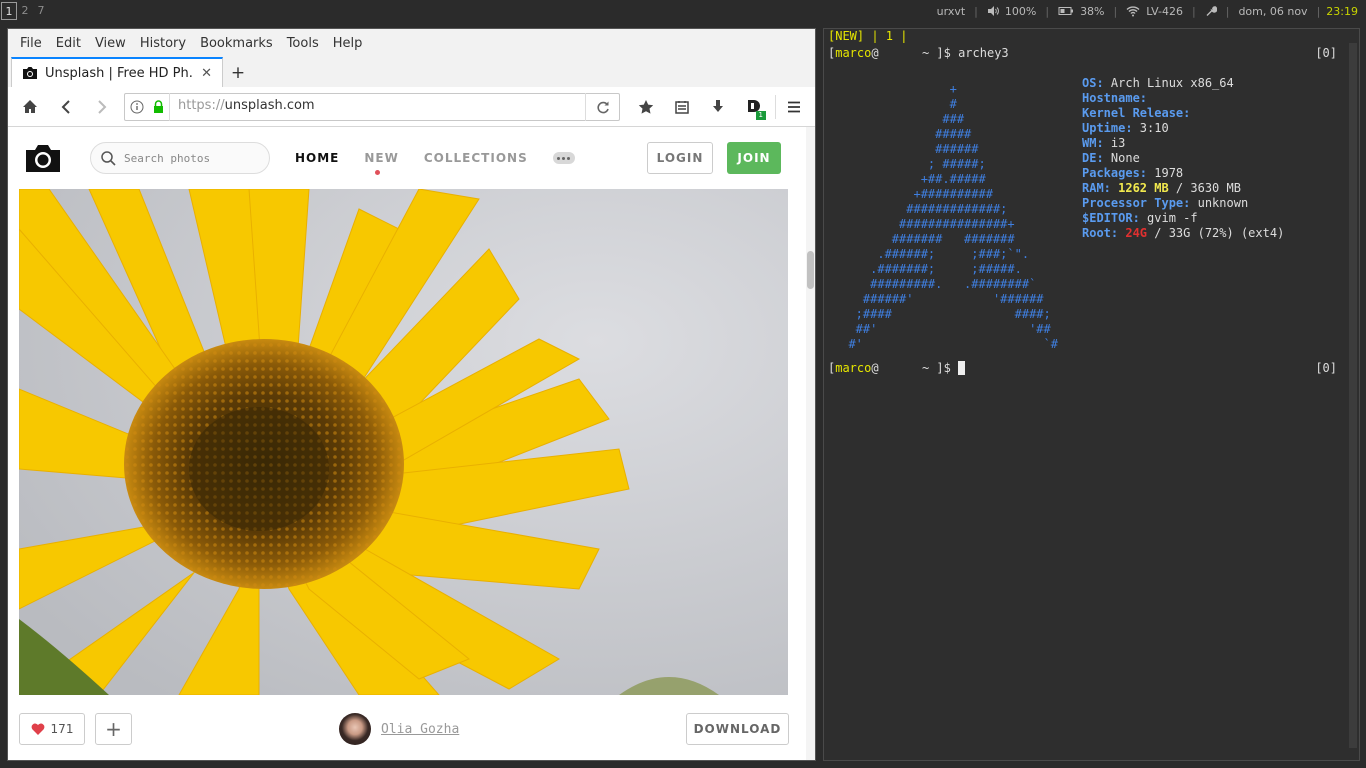 This screenshot has height=768, width=1366. Describe the element at coordinates (43, 158) in the screenshot. I see `unsplash-camera-logo` at that location.